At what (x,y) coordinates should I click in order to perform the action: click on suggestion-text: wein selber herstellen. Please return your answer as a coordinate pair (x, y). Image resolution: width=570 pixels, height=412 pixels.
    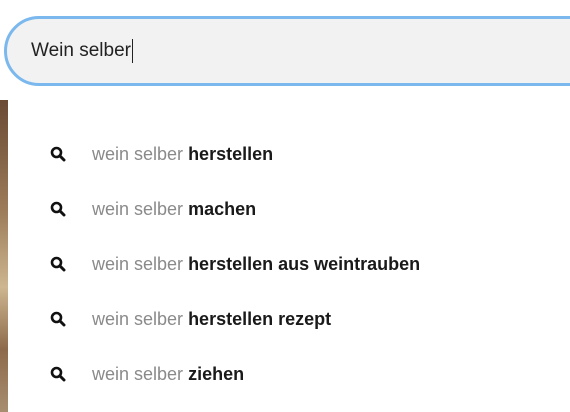
    Looking at the image, I should click on (182, 154).